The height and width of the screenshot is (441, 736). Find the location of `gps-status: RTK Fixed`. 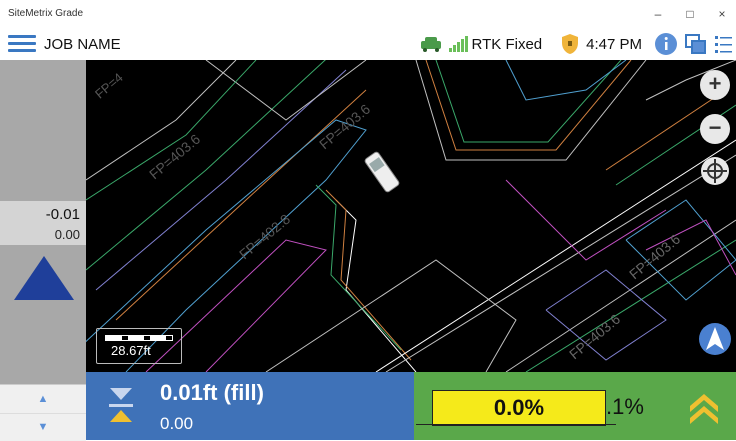

gps-status: RTK Fixed is located at coordinates (507, 44).